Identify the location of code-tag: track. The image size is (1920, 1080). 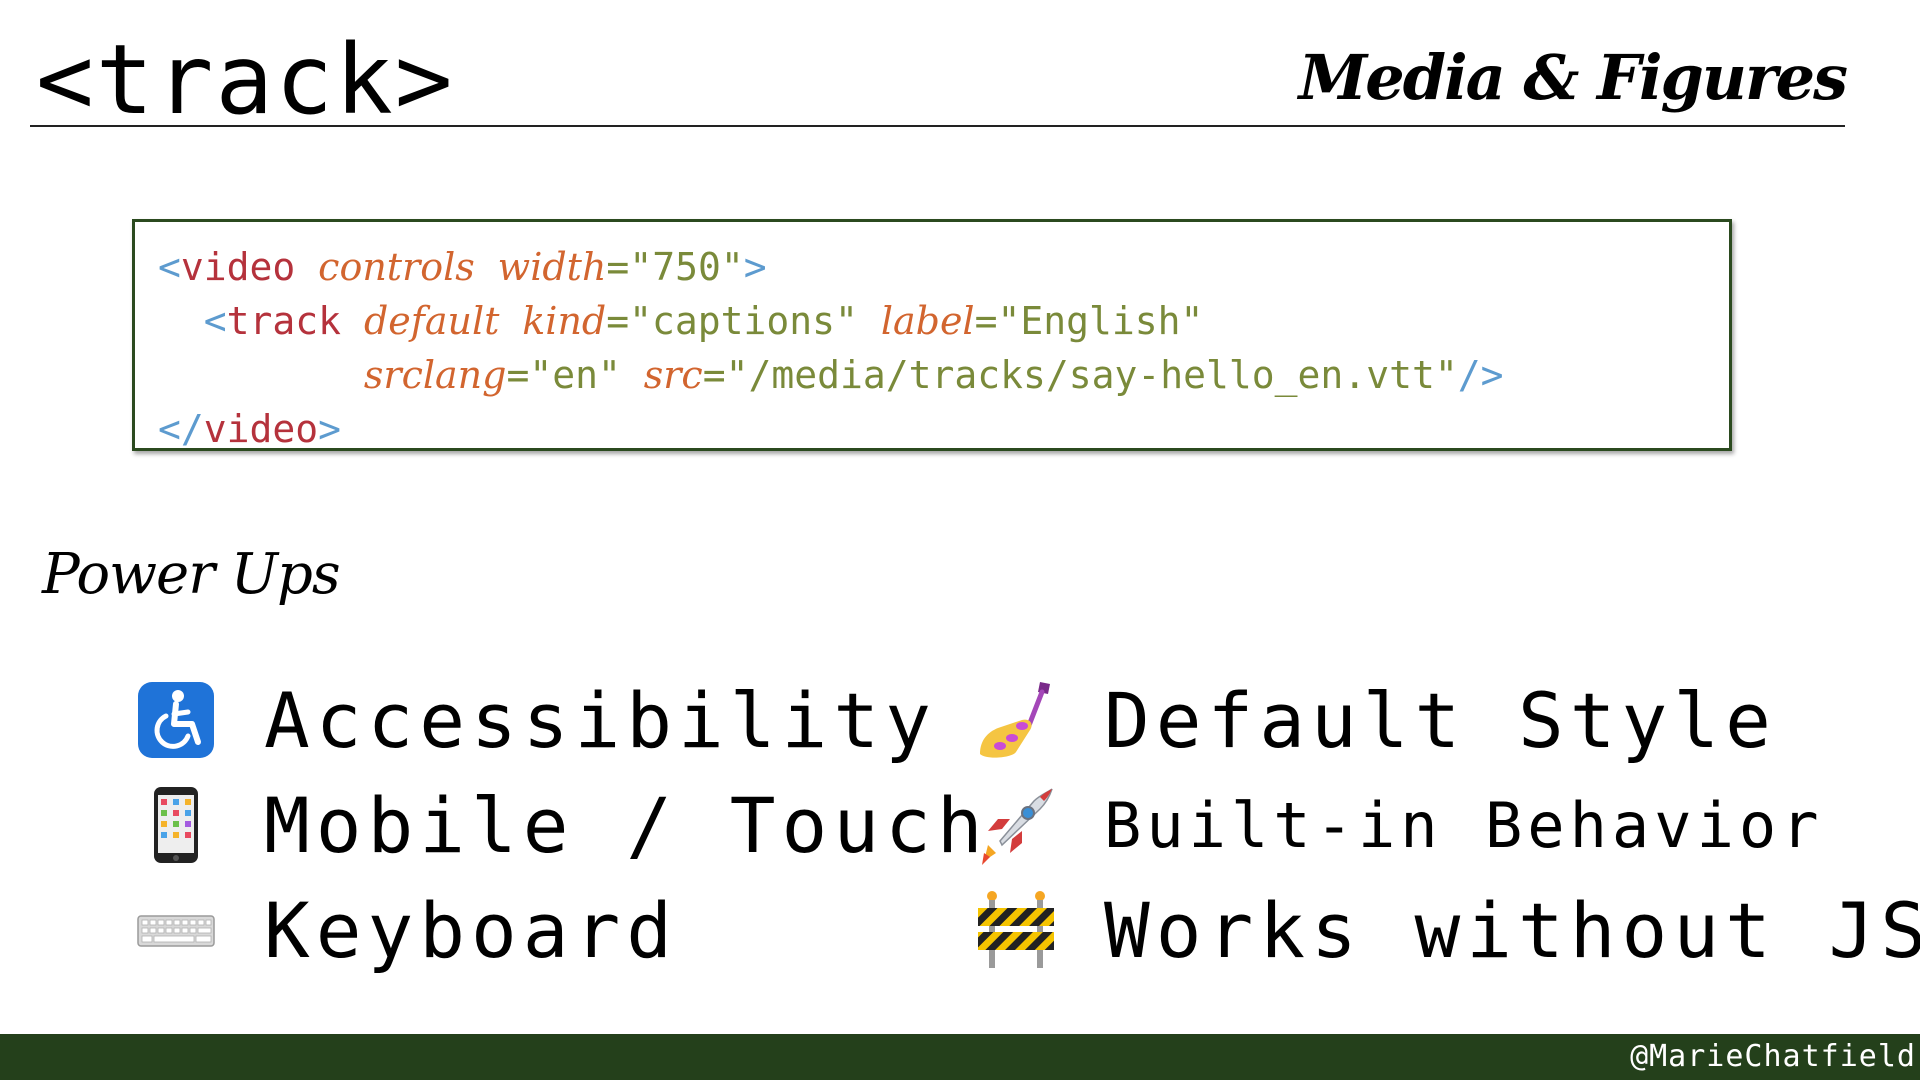
(284, 321).